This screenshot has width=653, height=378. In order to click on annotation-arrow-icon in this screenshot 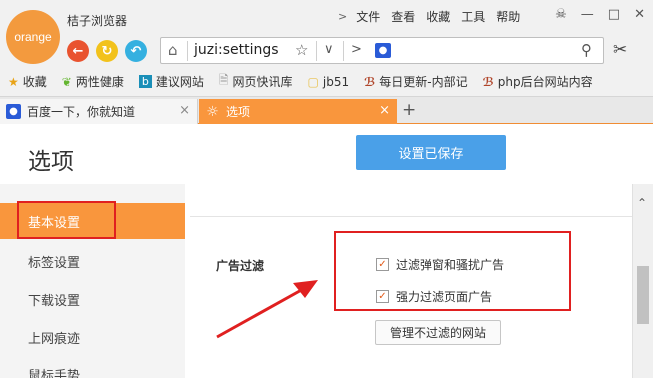, I will do `click(267, 309)`.